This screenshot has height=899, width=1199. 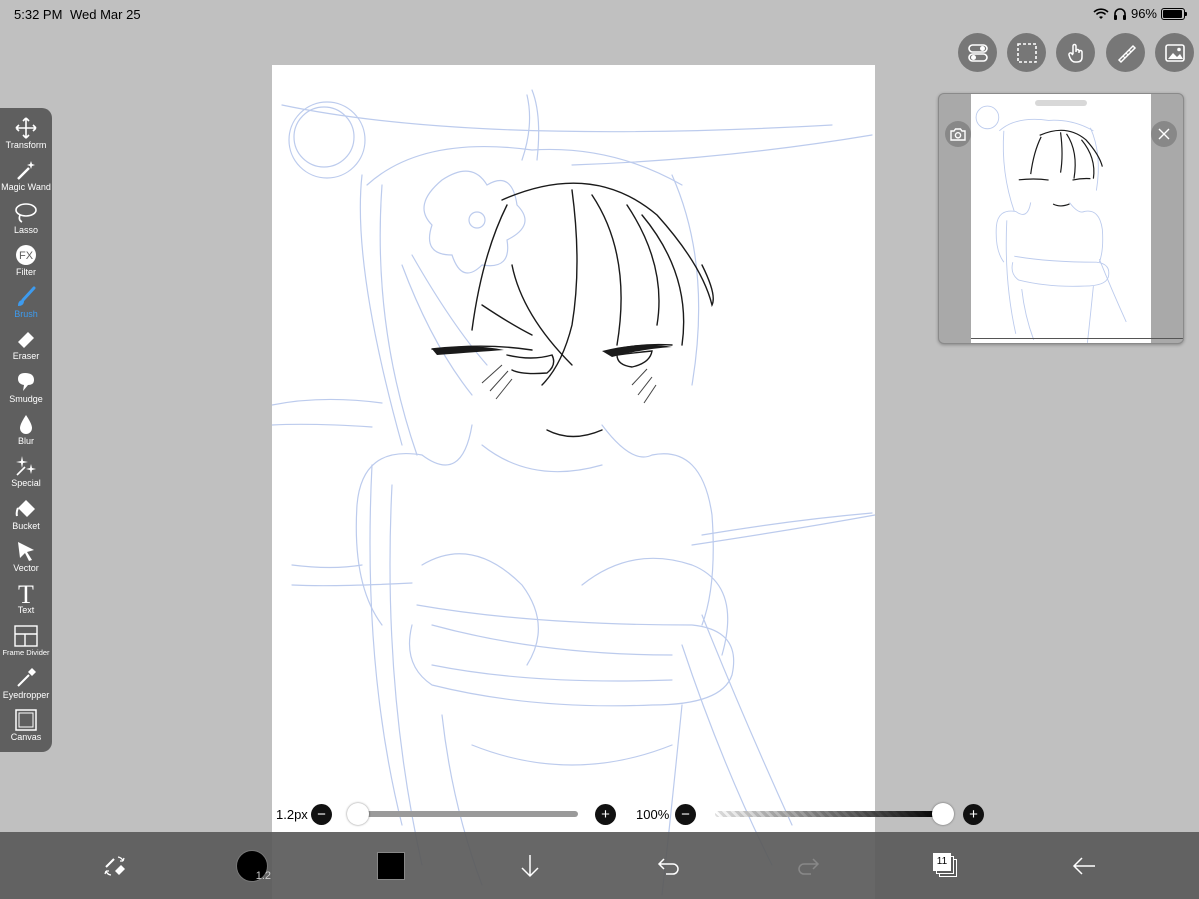 I want to click on back-button, so click(x=1084, y=865).